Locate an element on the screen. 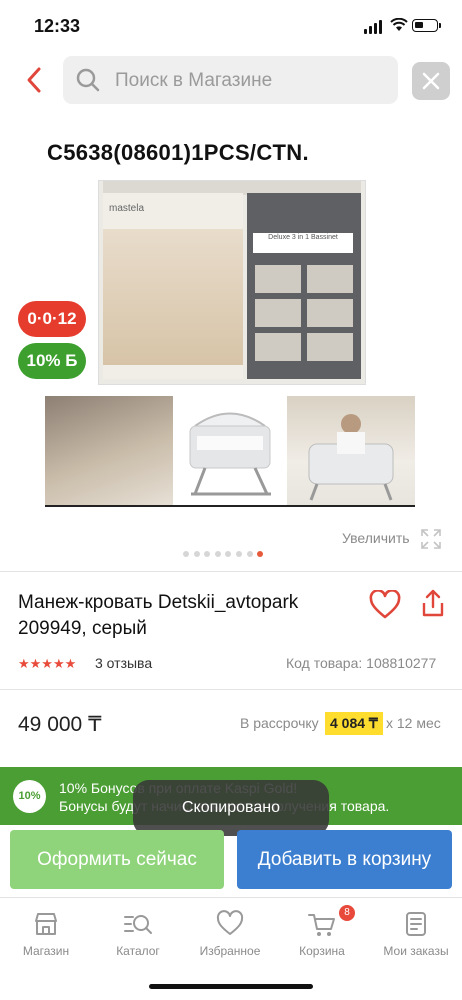 Image resolution: width=462 pixels, height=1000 pixels. bonus-percent-circle: 10% is located at coordinates (29, 796).